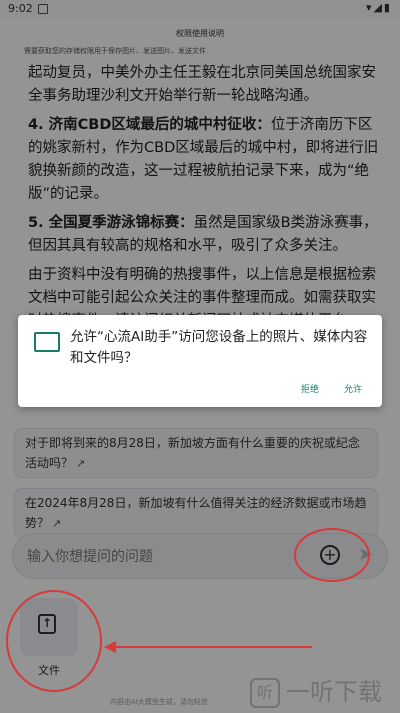 The width and height of the screenshot is (400, 713). What do you see at coordinates (47, 342) in the screenshot?
I see `folder-icon` at bounding box center [47, 342].